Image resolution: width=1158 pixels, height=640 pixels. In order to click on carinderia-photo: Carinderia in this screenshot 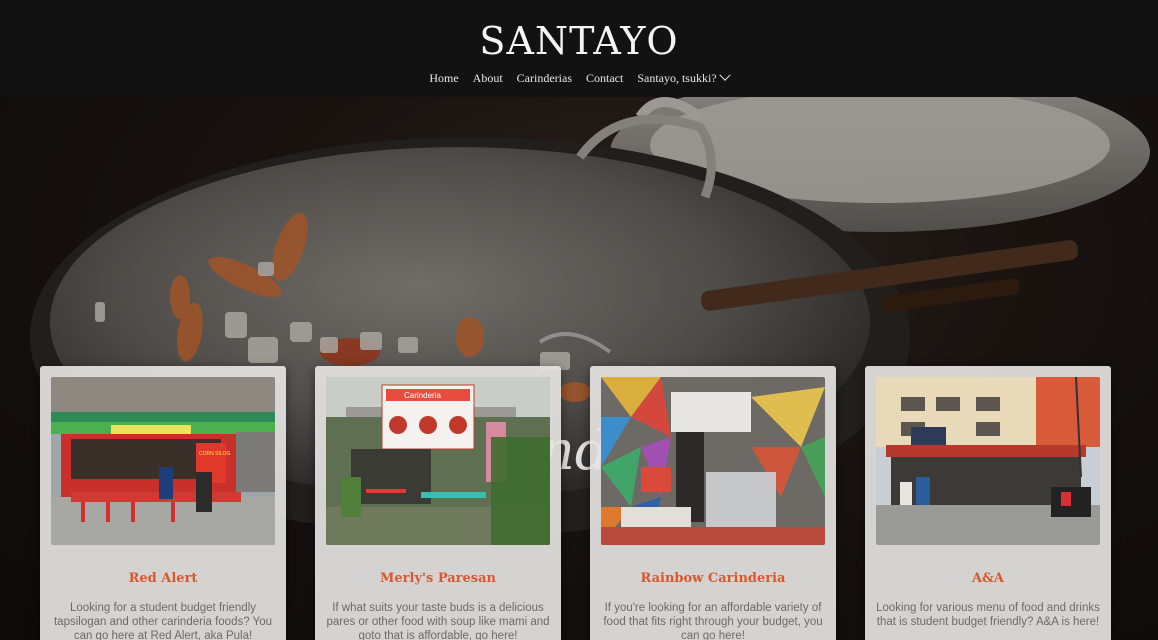, I will do `click(438, 461)`.